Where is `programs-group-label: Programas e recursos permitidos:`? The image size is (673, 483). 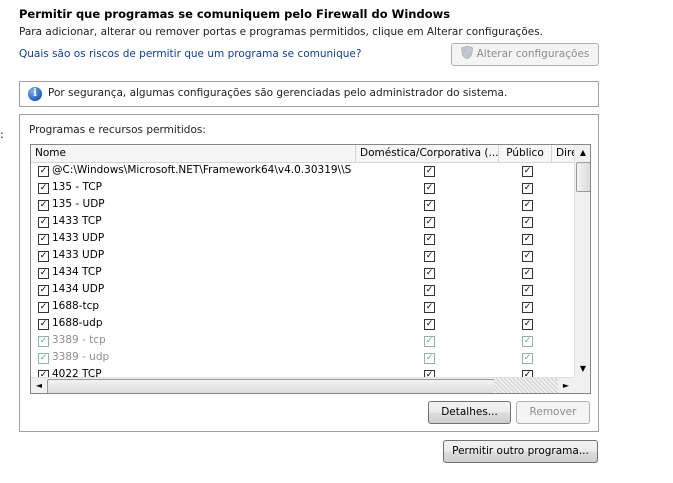
programs-group-label: Programas e recursos permitidos: is located at coordinates (117, 130).